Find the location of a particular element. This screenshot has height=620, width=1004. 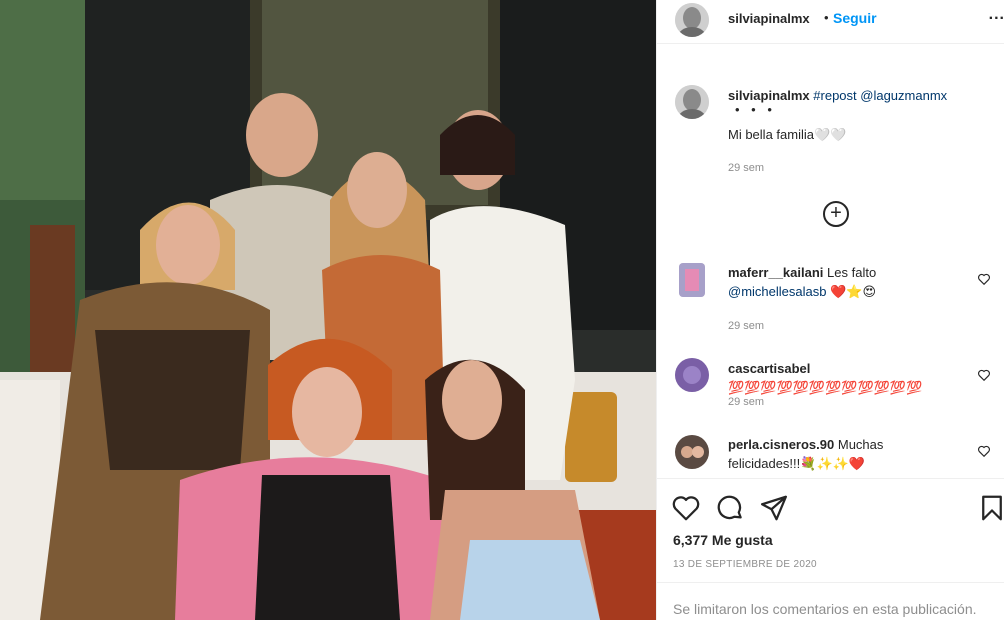

plus-circle-icon: + is located at coordinates (836, 213).